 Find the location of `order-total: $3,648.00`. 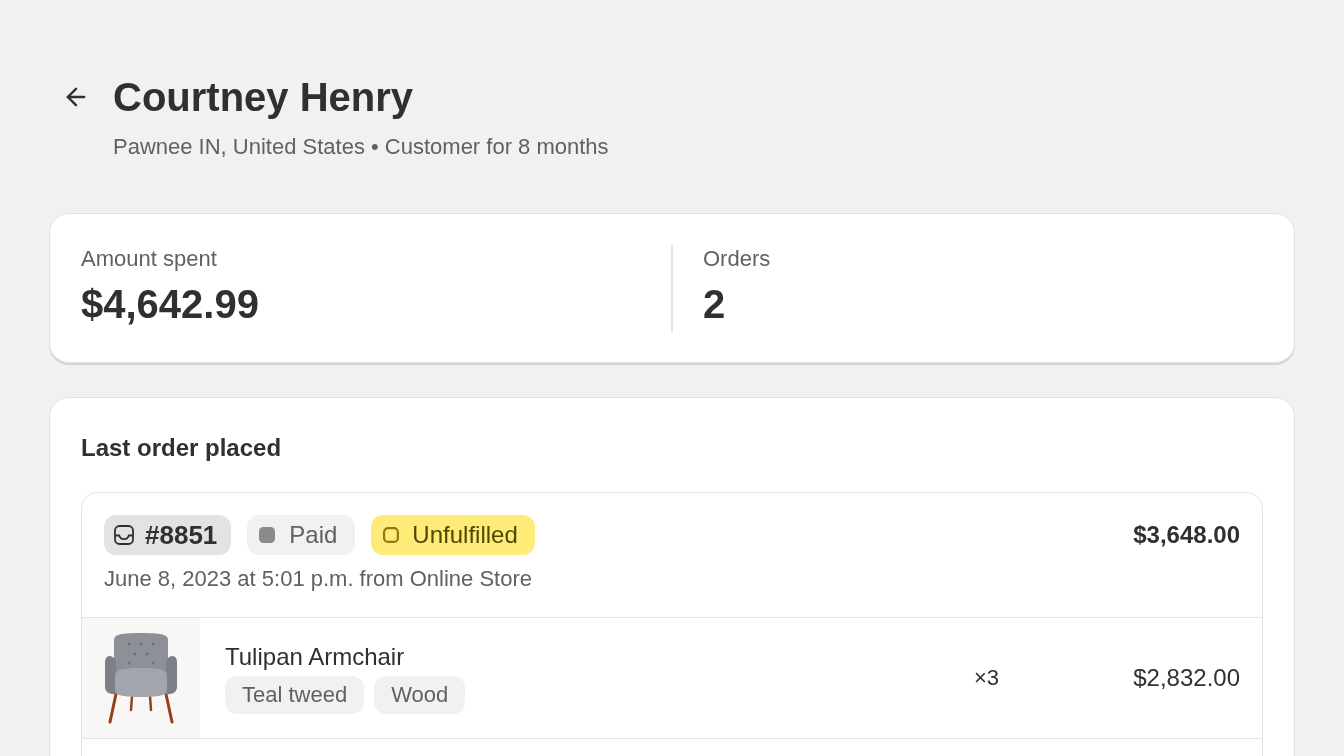

order-total: $3,648.00 is located at coordinates (1186, 535).